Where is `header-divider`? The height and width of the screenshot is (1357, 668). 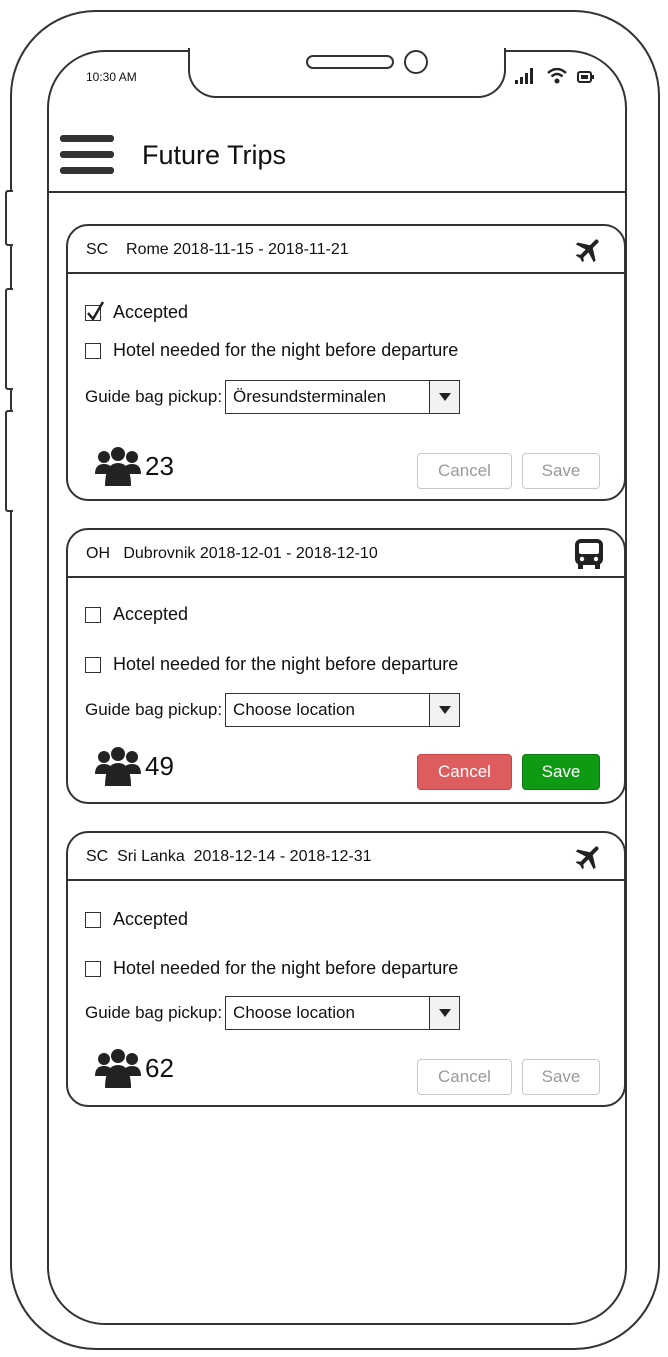
header-divider is located at coordinates (337, 192).